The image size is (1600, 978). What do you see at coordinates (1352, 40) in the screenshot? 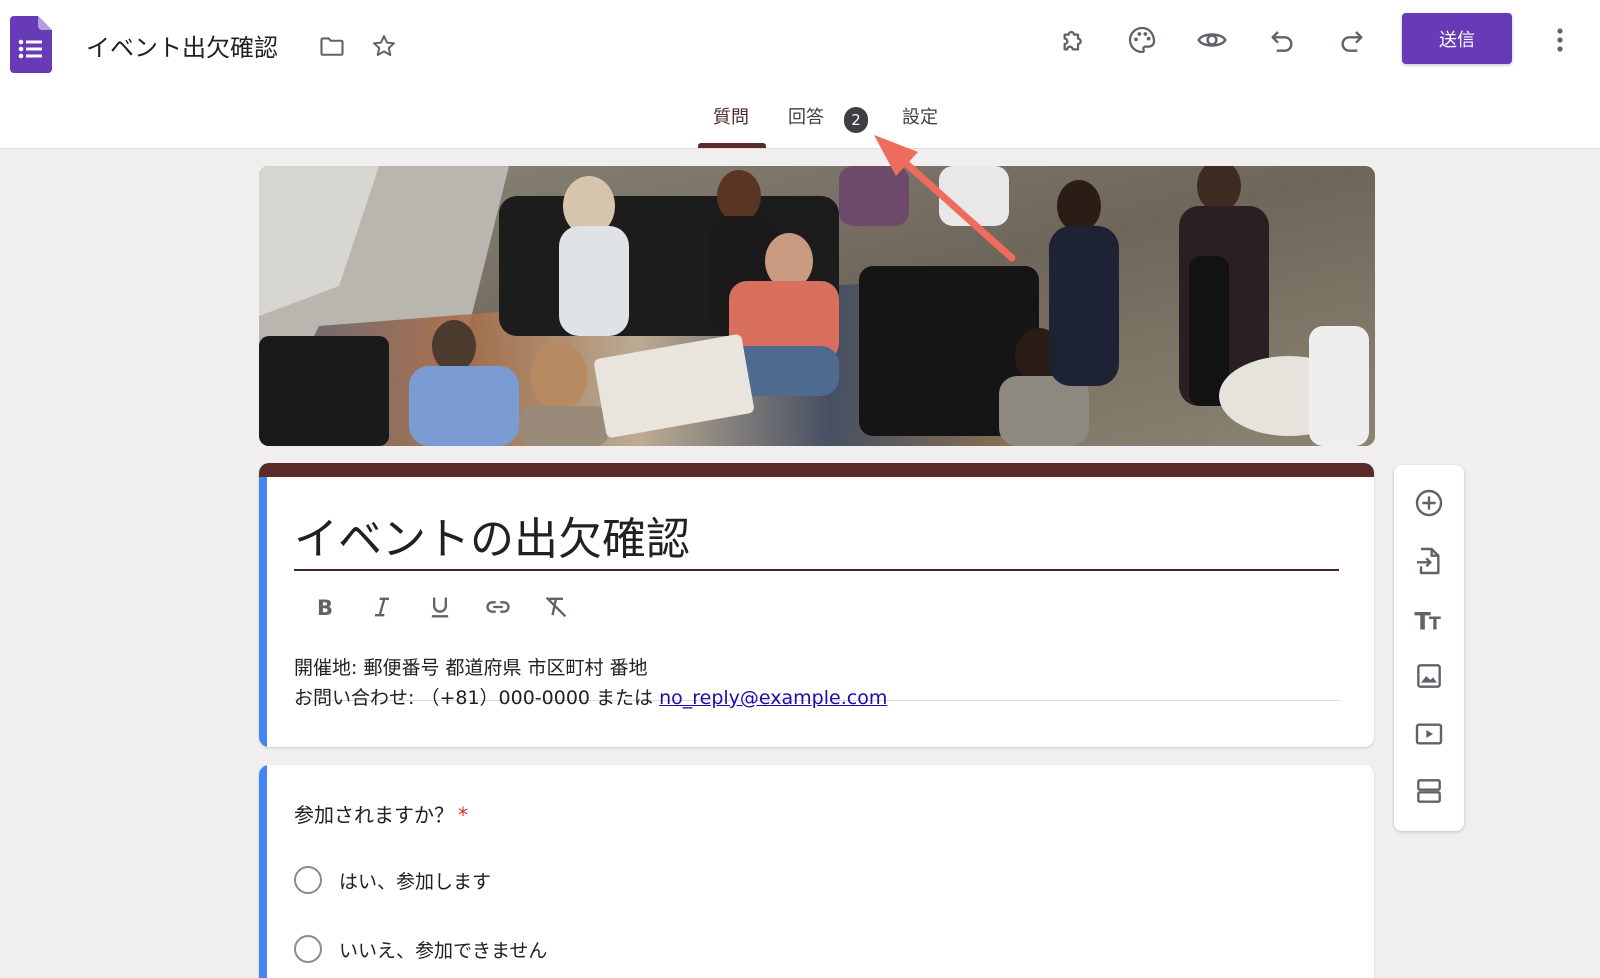
I see `redo-icon` at bounding box center [1352, 40].